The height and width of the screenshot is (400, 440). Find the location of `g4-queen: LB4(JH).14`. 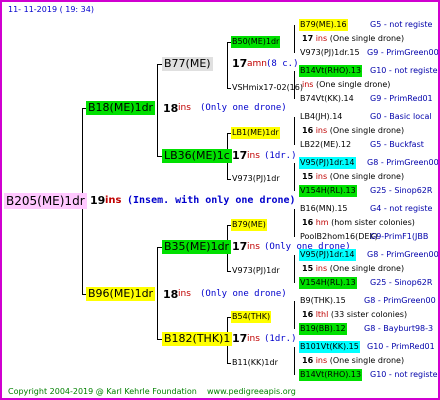

g4-queen: LB4(JH).14 is located at coordinates (321, 117).